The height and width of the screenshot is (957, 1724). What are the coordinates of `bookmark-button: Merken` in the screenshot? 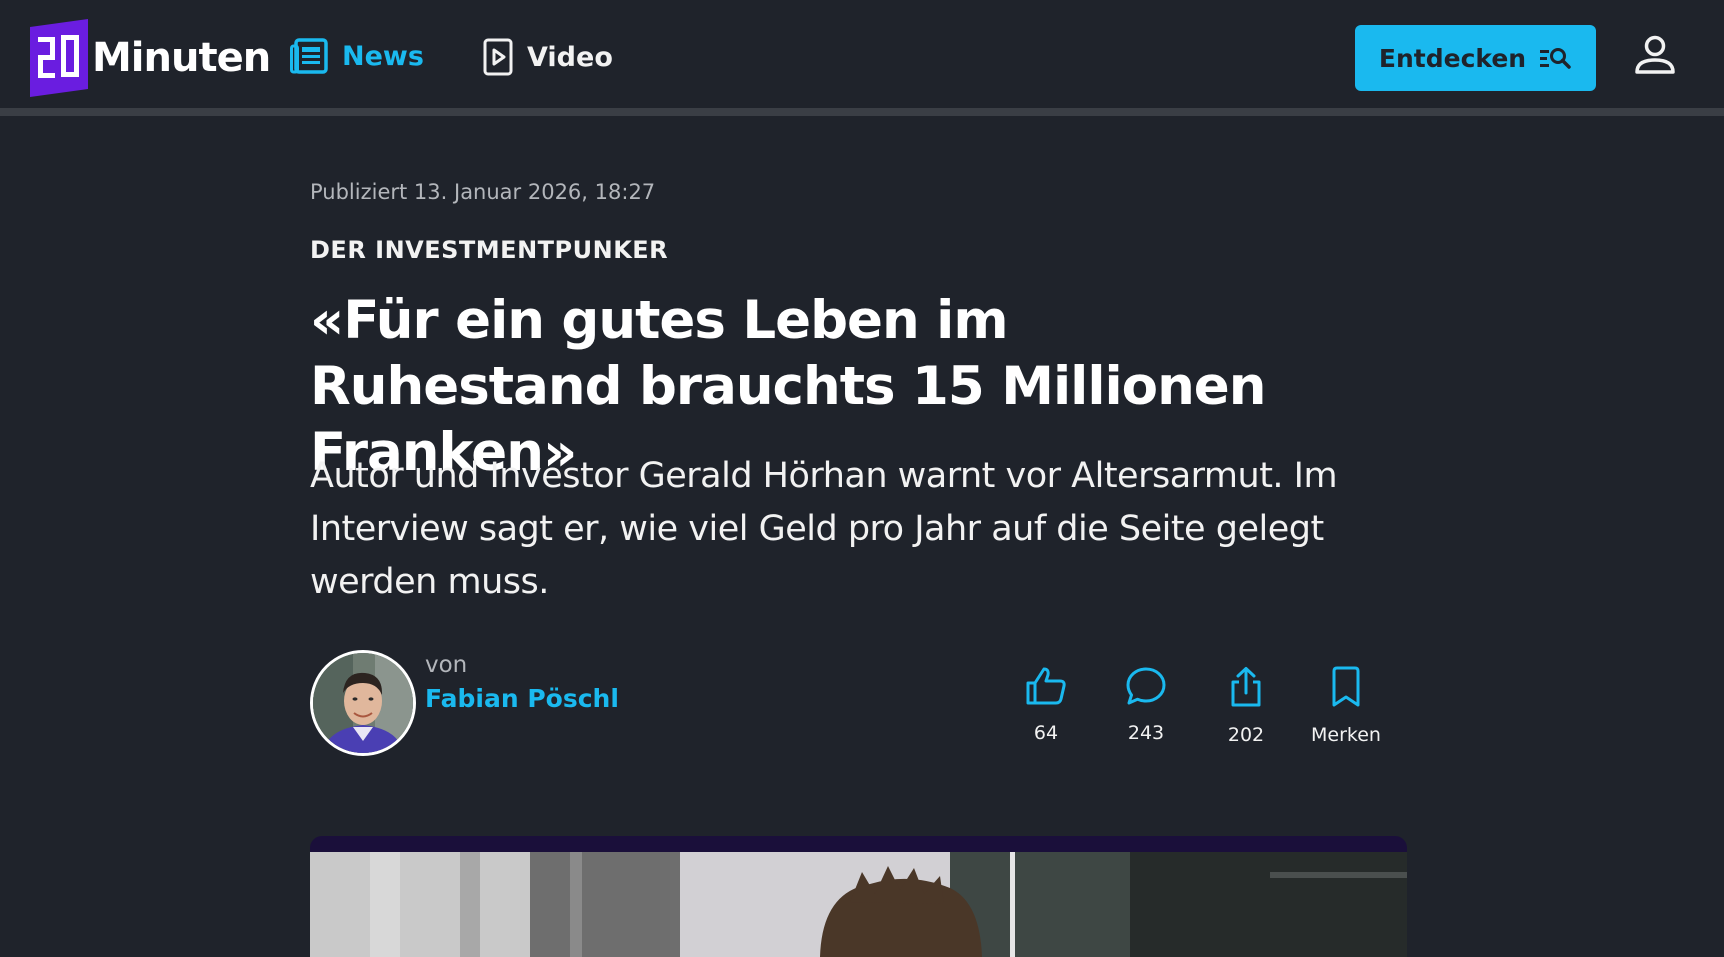 It's located at (1346, 706).